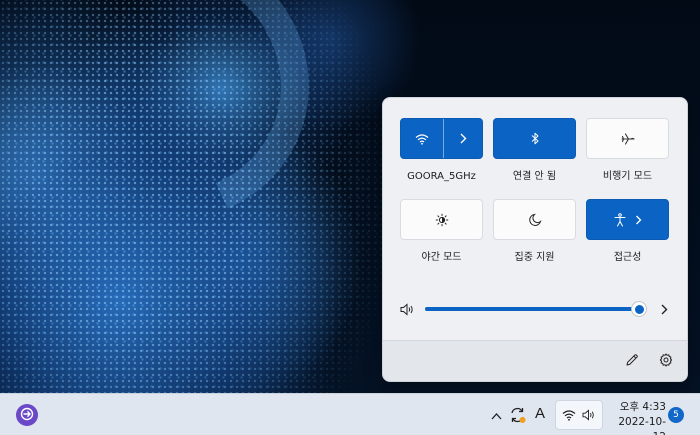  Describe the element at coordinates (639, 309) in the screenshot. I see `volume-slider-thumb` at that location.